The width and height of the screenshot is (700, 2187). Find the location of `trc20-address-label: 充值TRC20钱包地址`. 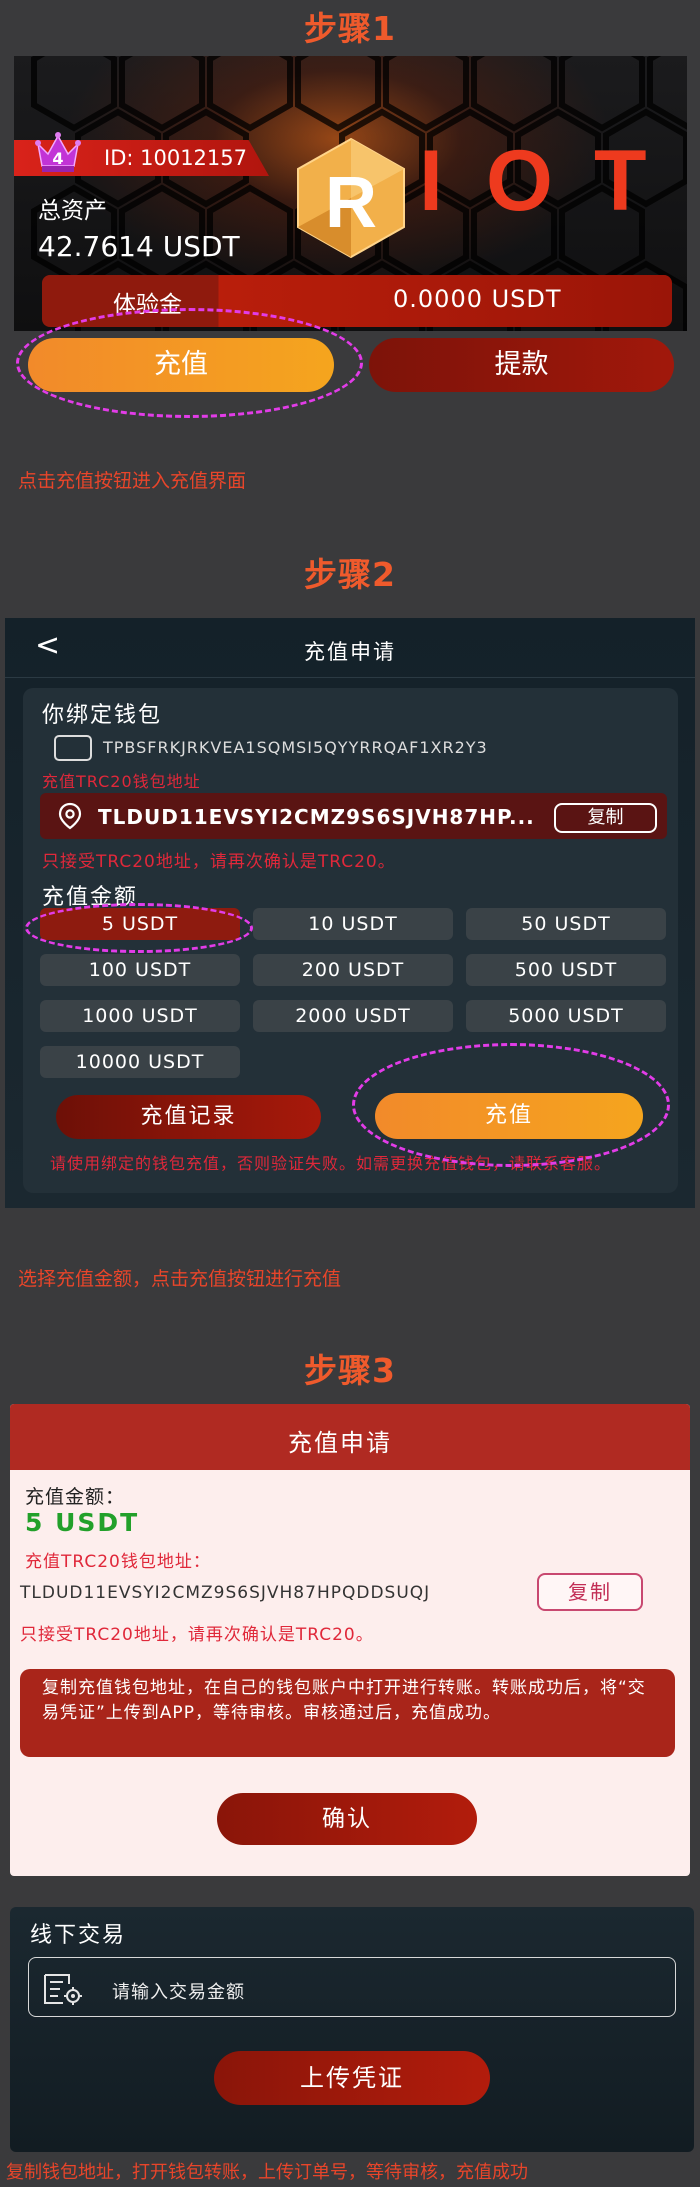

trc20-address-label: 充值TRC20钱包地址 is located at coordinates (121, 781).